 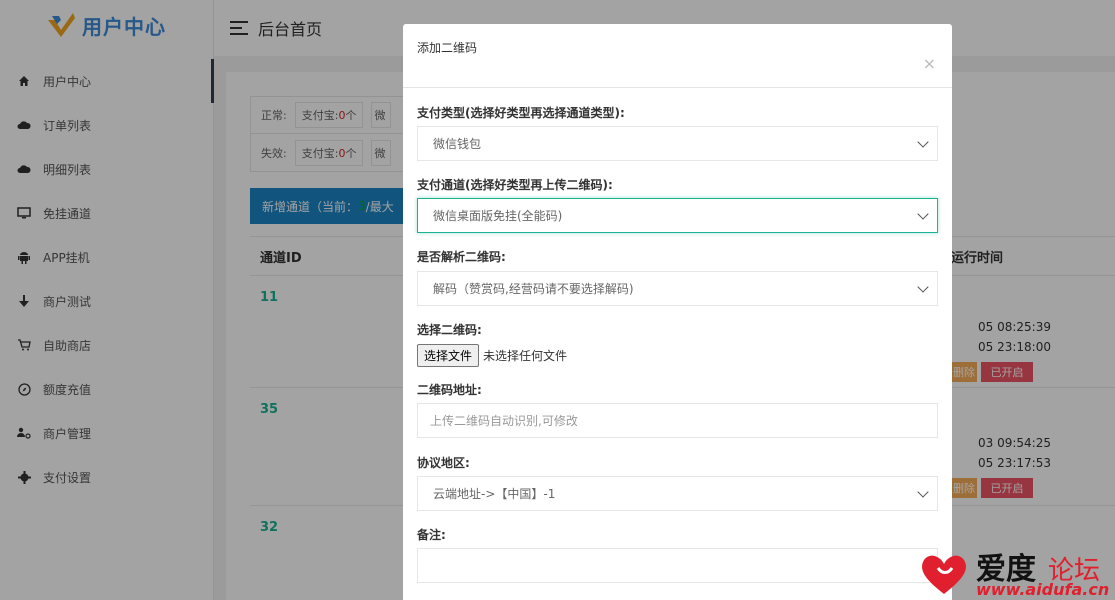 What do you see at coordinates (504, 421) in the screenshot?
I see `qr-url-placeholder: 上传二维码自动识别,可修改` at bounding box center [504, 421].